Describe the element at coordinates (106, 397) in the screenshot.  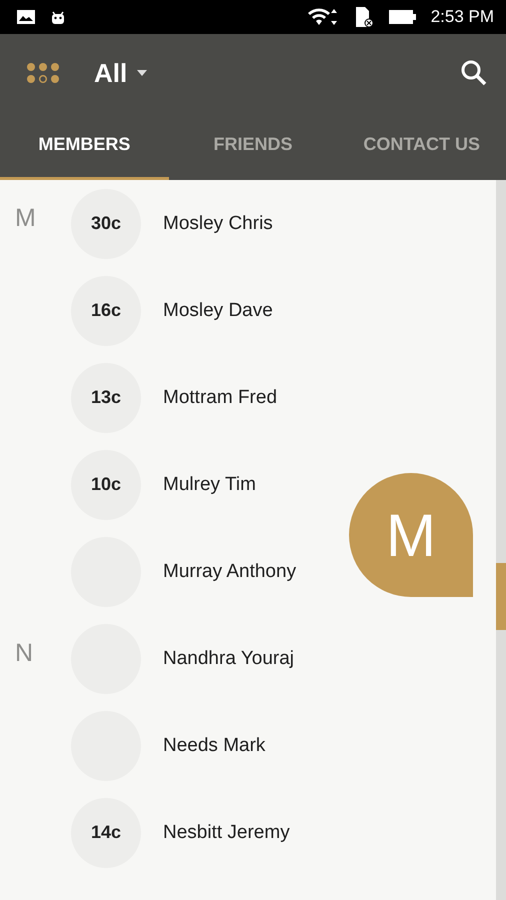
I see `credit-badge: 13c` at that location.